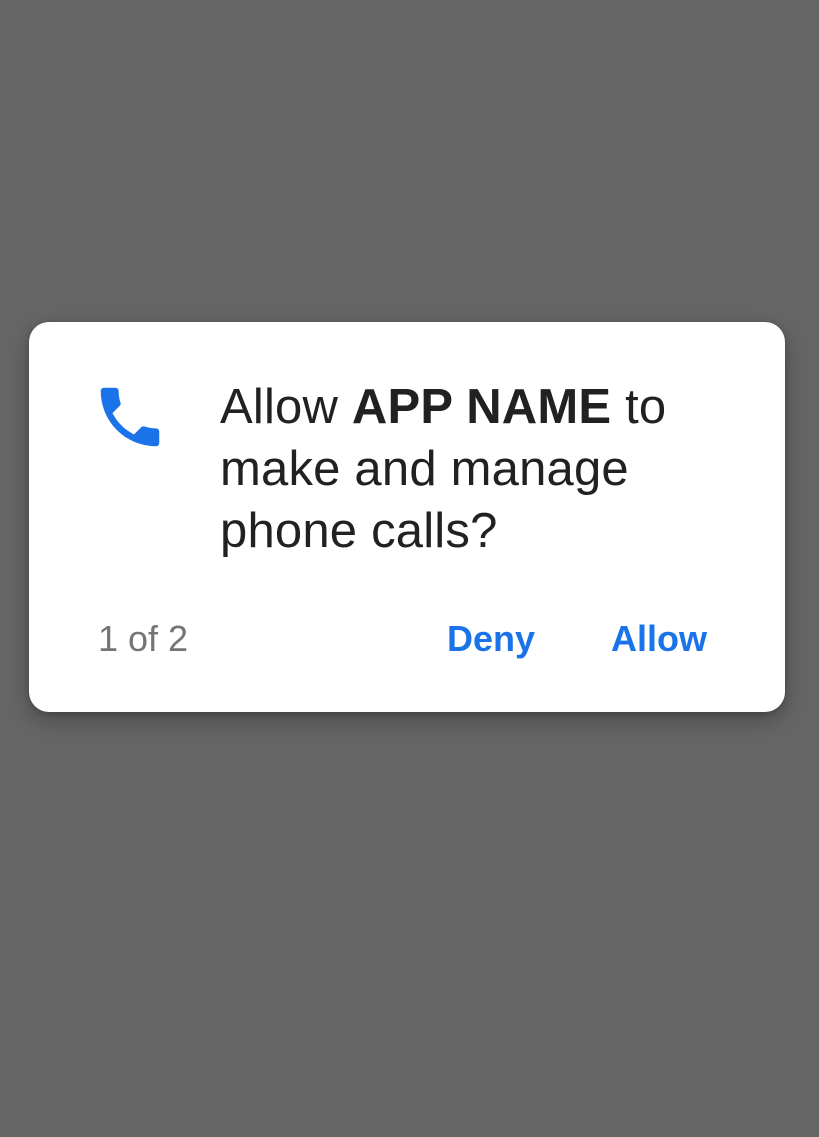 This screenshot has width=819, height=1137. What do you see at coordinates (481, 407) in the screenshot?
I see `app-name: APP NAME` at bounding box center [481, 407].